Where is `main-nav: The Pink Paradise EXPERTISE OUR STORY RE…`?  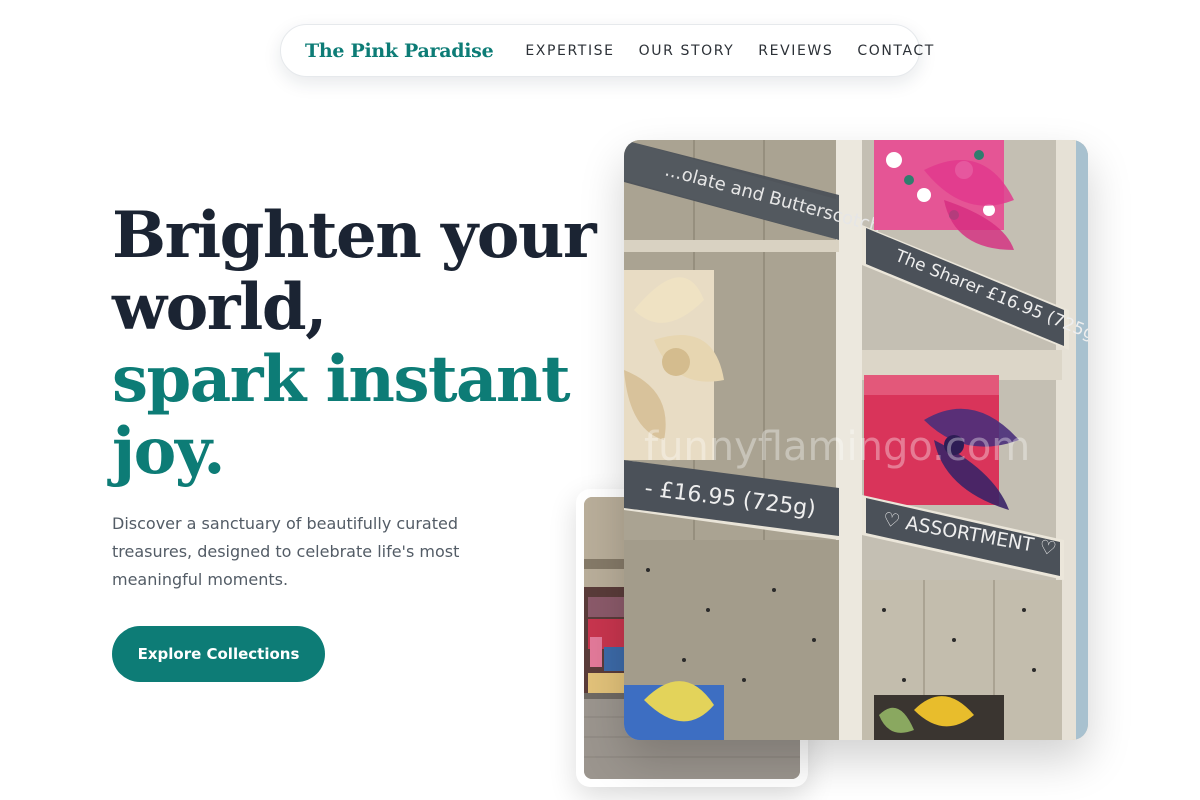 main-nav: The Pink Paradise EXPERTISE OUR STORY RE… is located at coordinates (606, 50).